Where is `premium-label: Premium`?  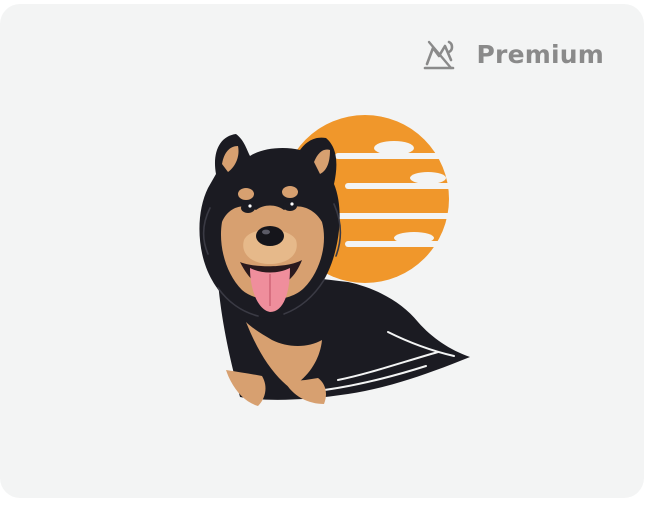 premium-label: Premium is located at coordinates (540, 54).